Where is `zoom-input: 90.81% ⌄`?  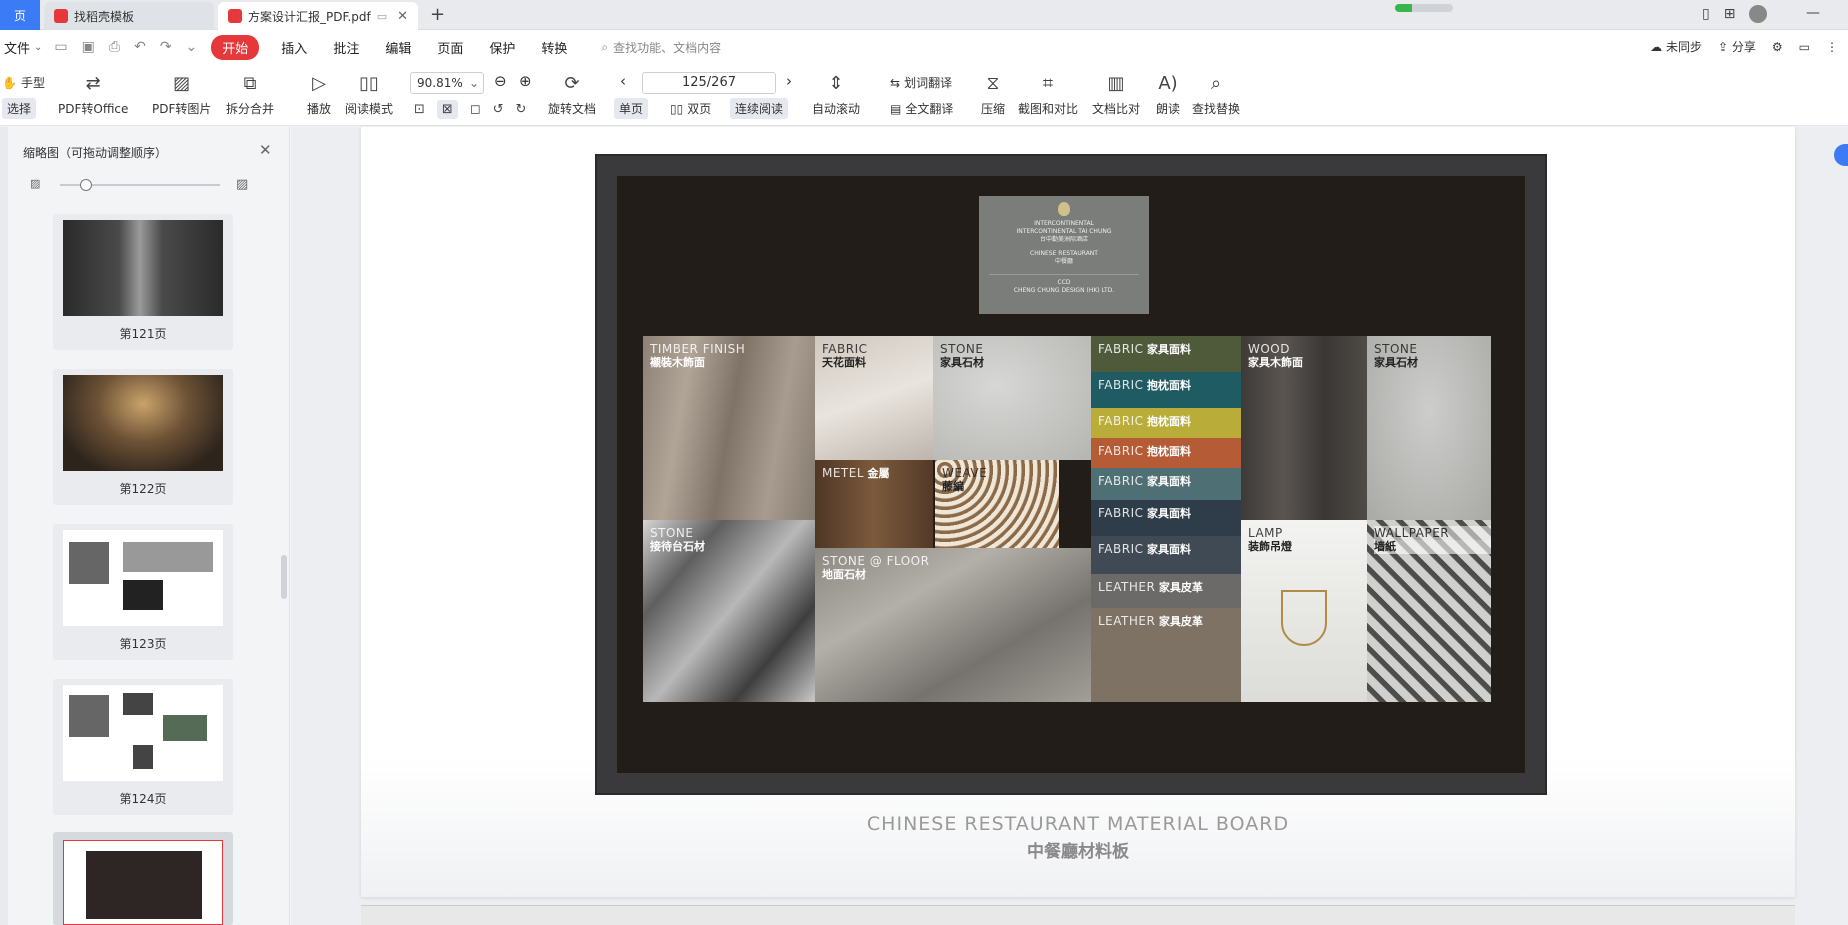
zoom-input: 90.81% ⌄ is located at coordinates (447, 83).